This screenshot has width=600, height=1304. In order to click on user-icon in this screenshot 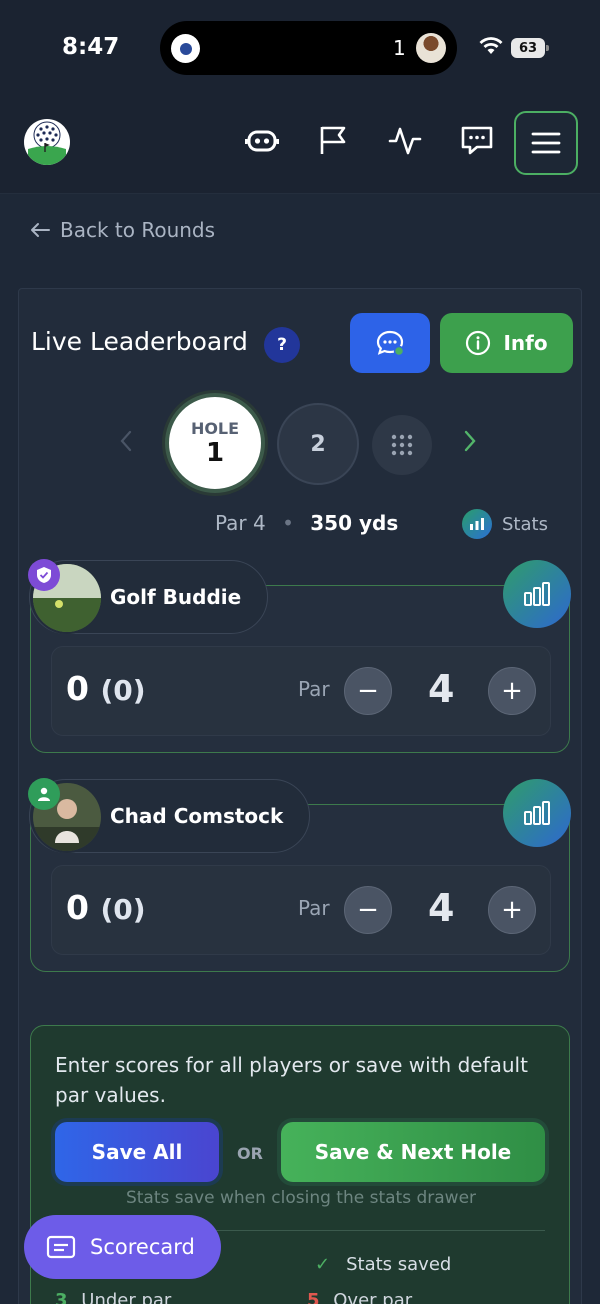, I will do `click(44, 794)`.